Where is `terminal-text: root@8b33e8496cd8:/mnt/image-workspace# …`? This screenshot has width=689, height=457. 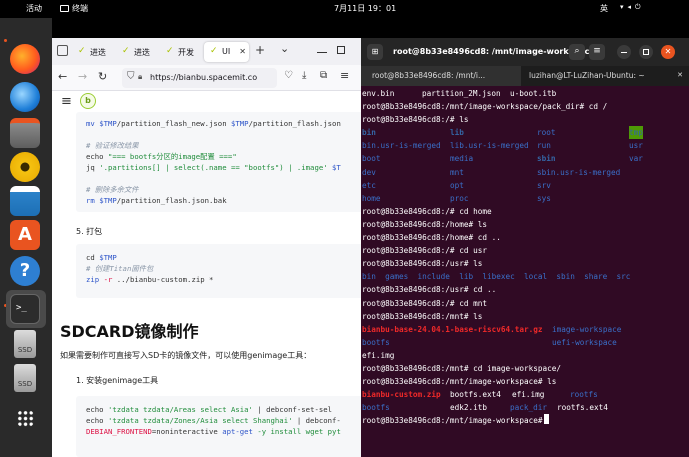 terminal-text: root@8b33e8496cd8:/mnt/image-workspace# … is located at coordinates (459, 382).